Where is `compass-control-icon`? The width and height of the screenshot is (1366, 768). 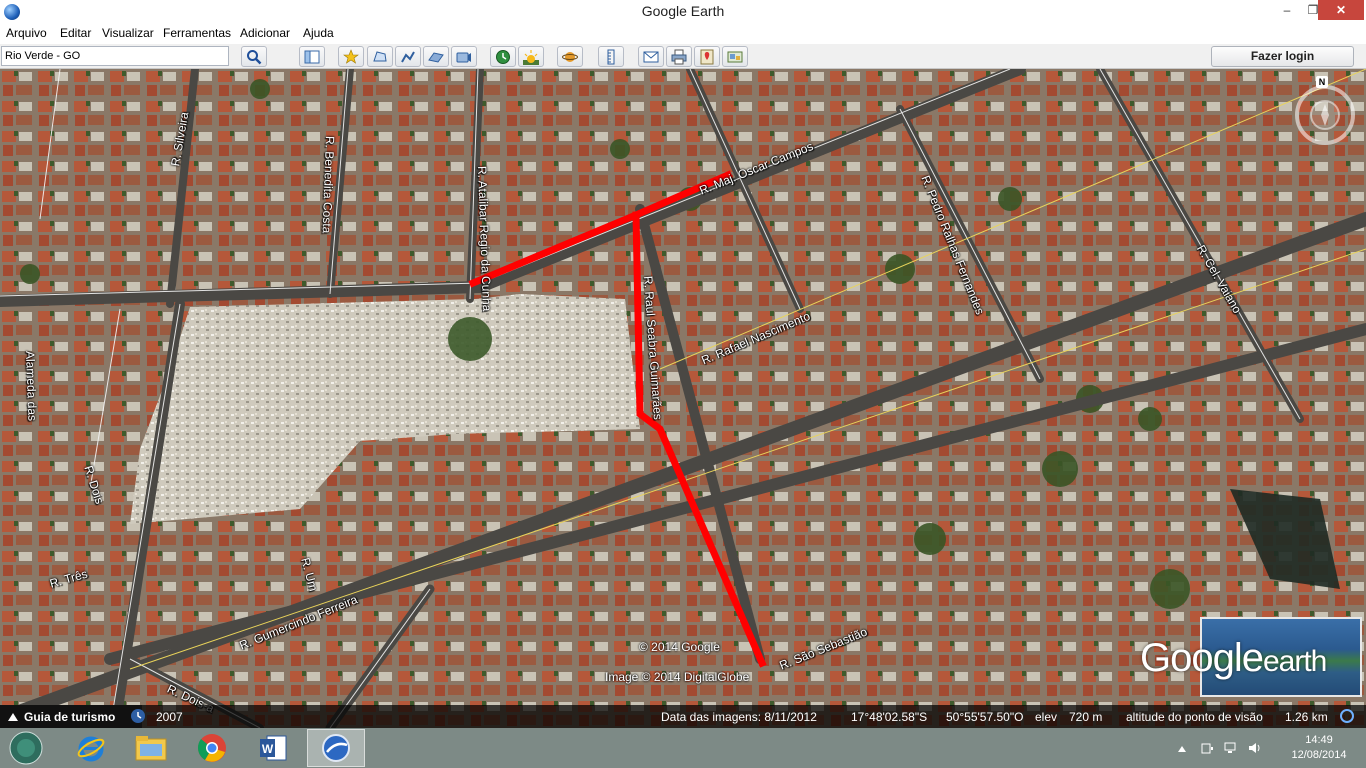
compass-control-icon is located at coordinates (1325, 115).